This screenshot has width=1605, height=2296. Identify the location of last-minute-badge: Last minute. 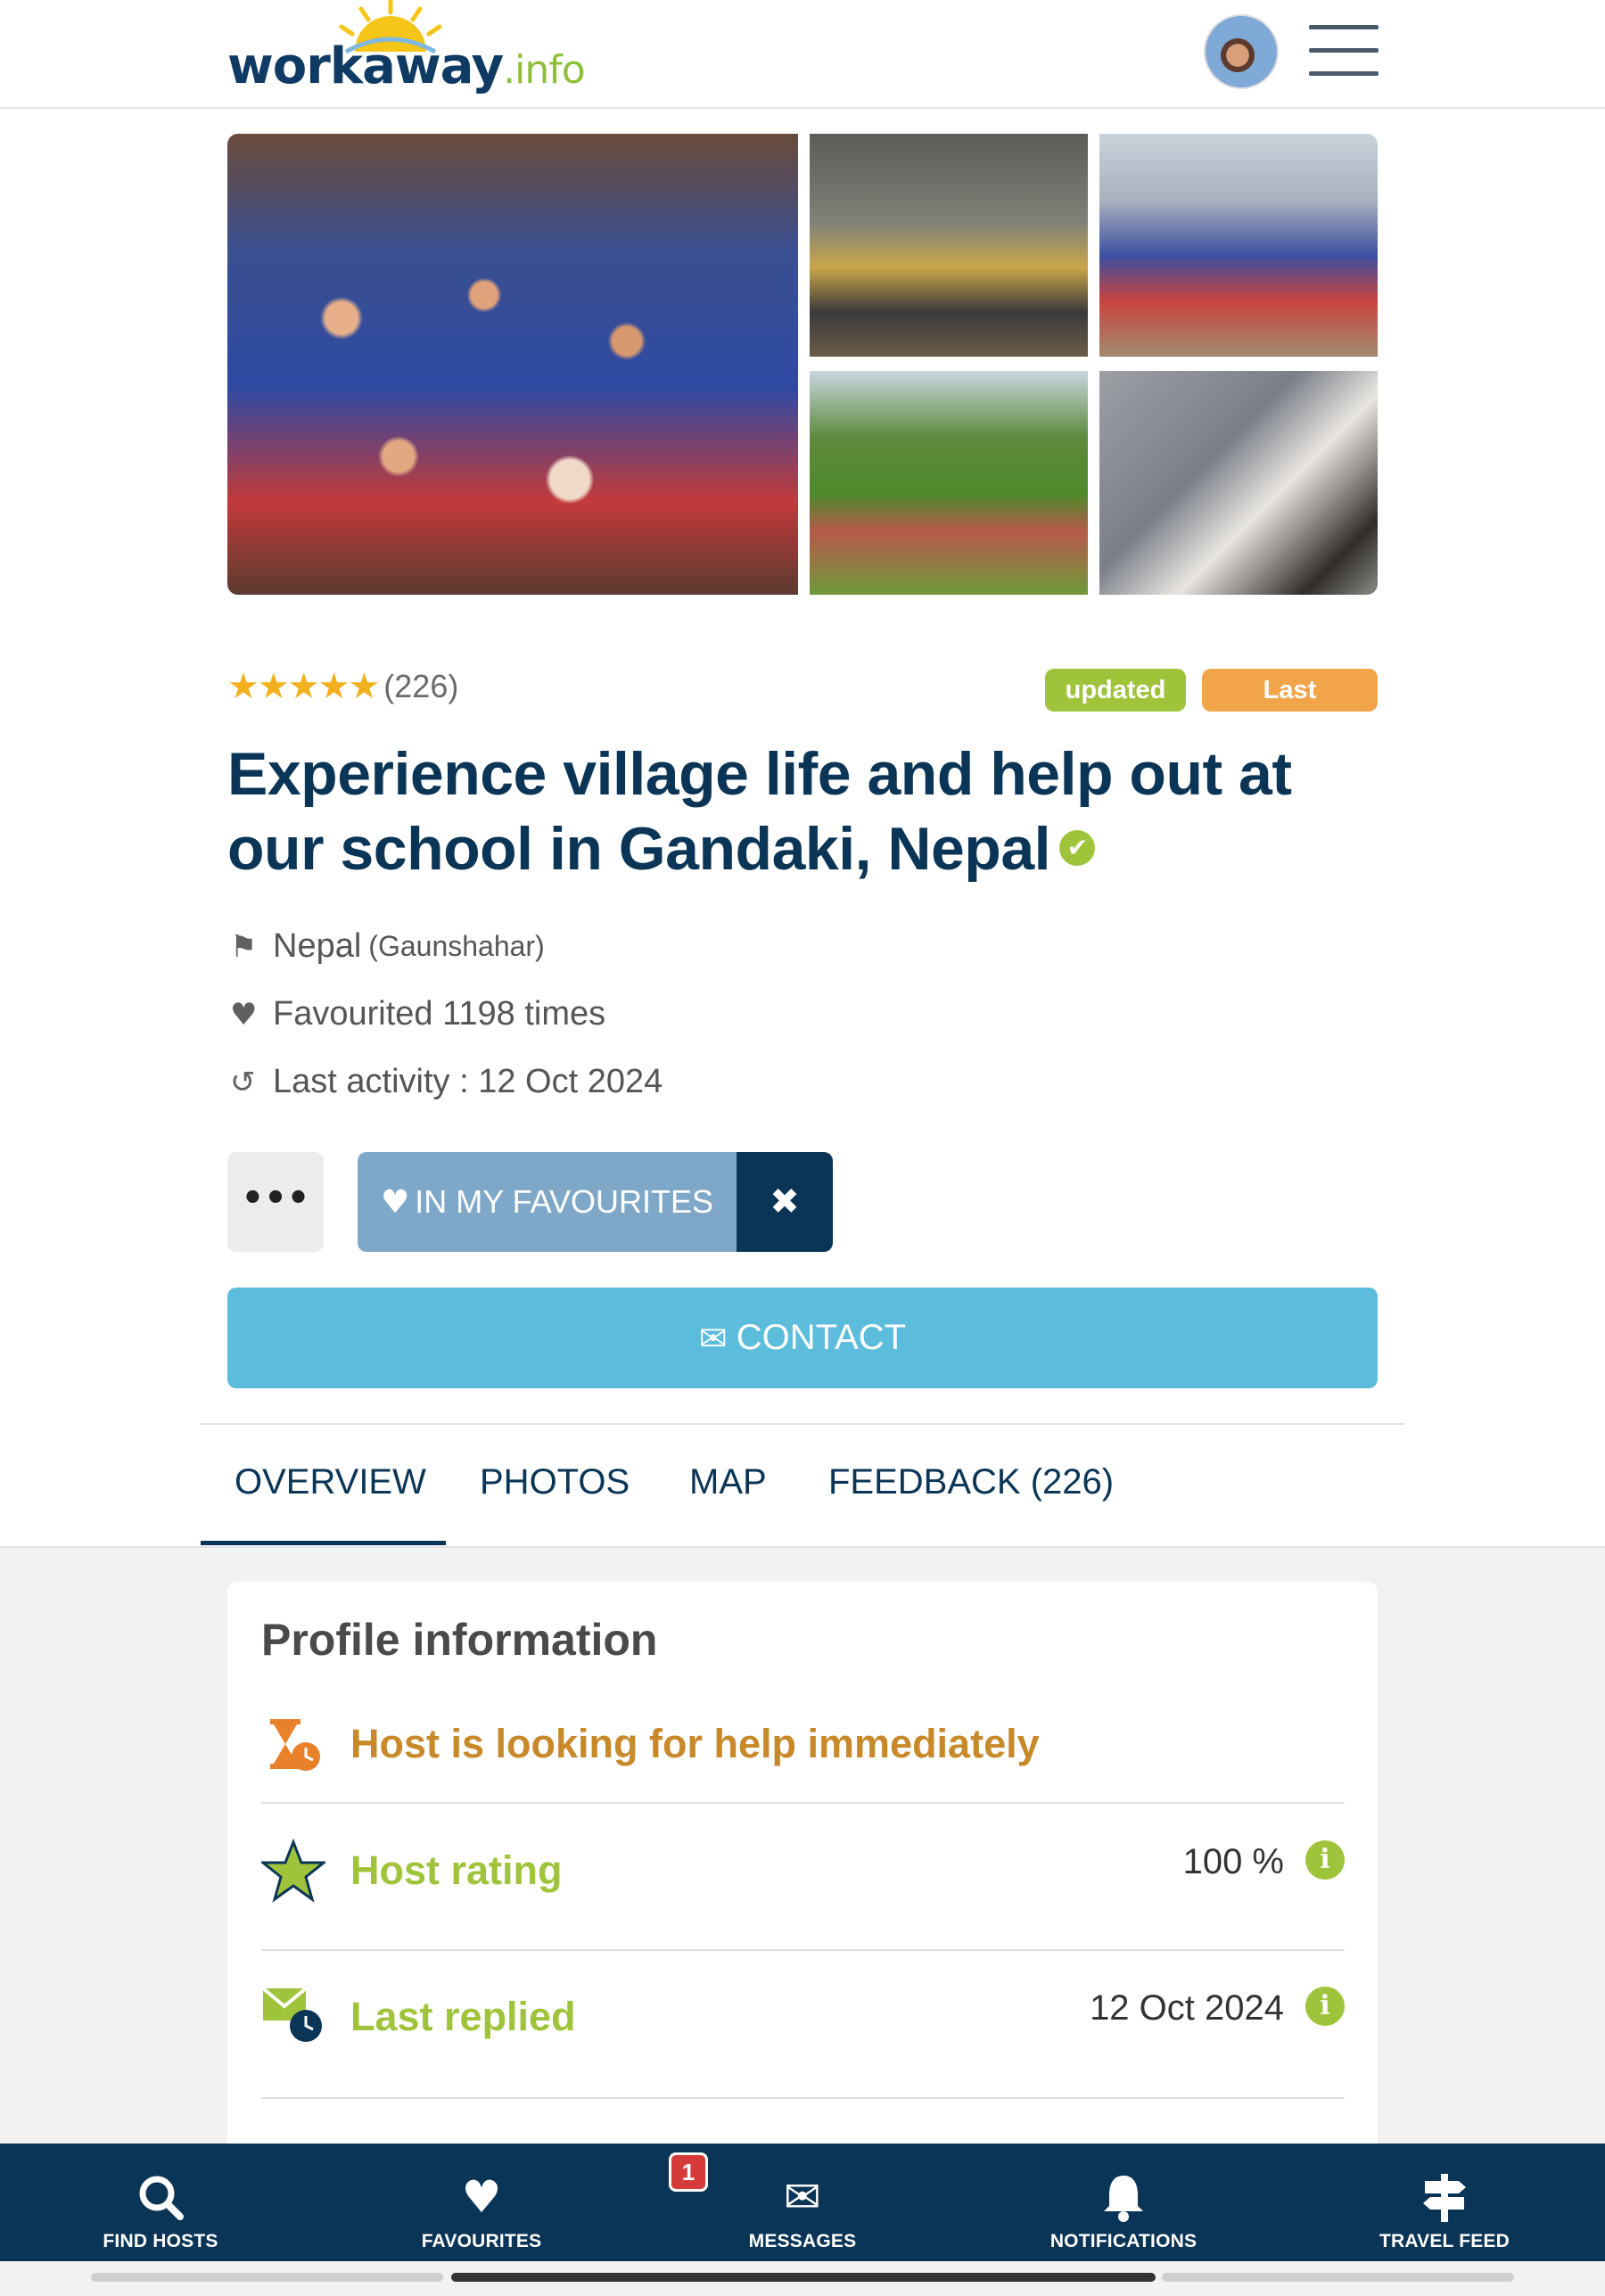
(1290, 708).